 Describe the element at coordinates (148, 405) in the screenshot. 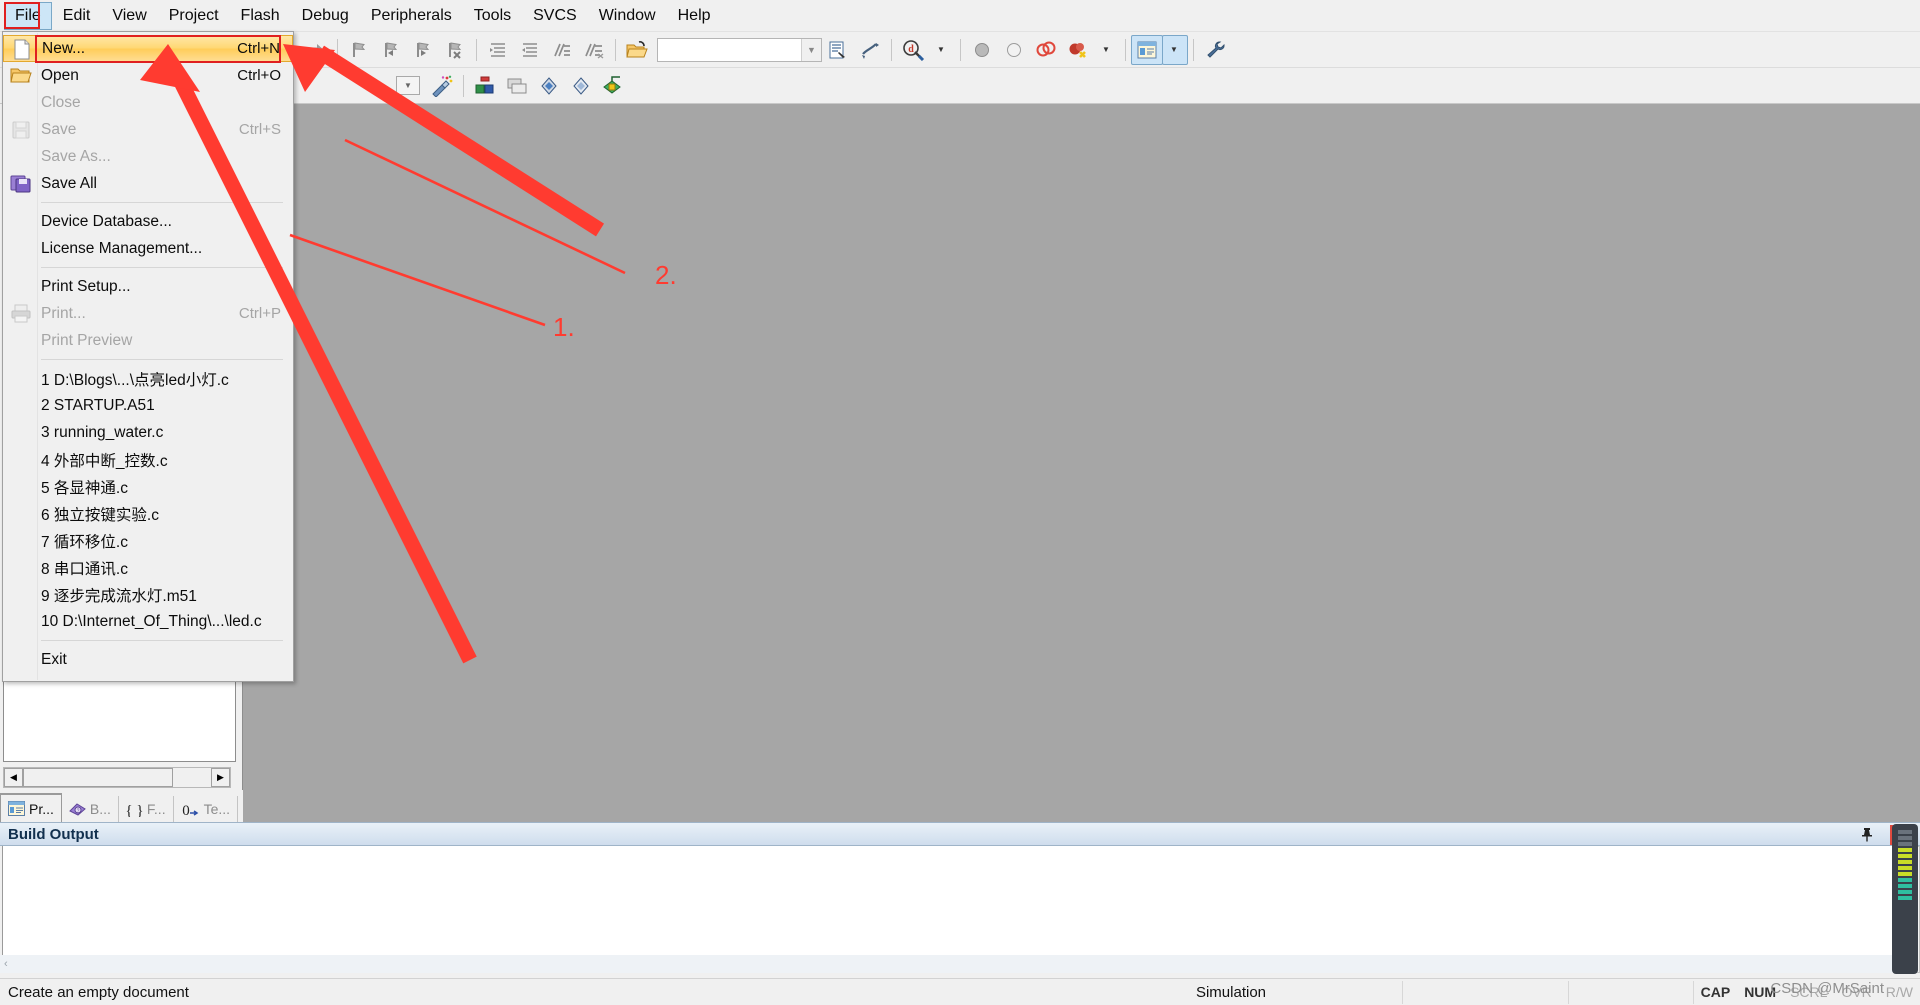

I see `file-menu-item-2-startup-a51: 2 STARTUP.A51` at that location.